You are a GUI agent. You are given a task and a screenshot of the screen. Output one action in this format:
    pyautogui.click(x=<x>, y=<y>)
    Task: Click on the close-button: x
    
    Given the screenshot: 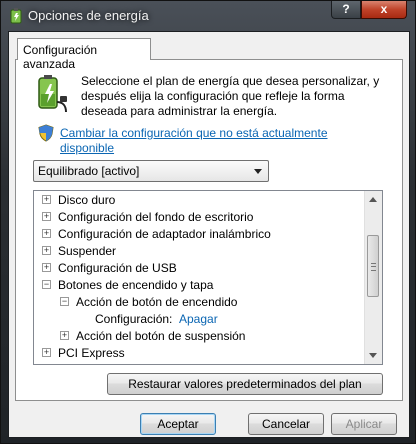 What is the action you would take?
    pyautogui.click(x=384, y=10)
    